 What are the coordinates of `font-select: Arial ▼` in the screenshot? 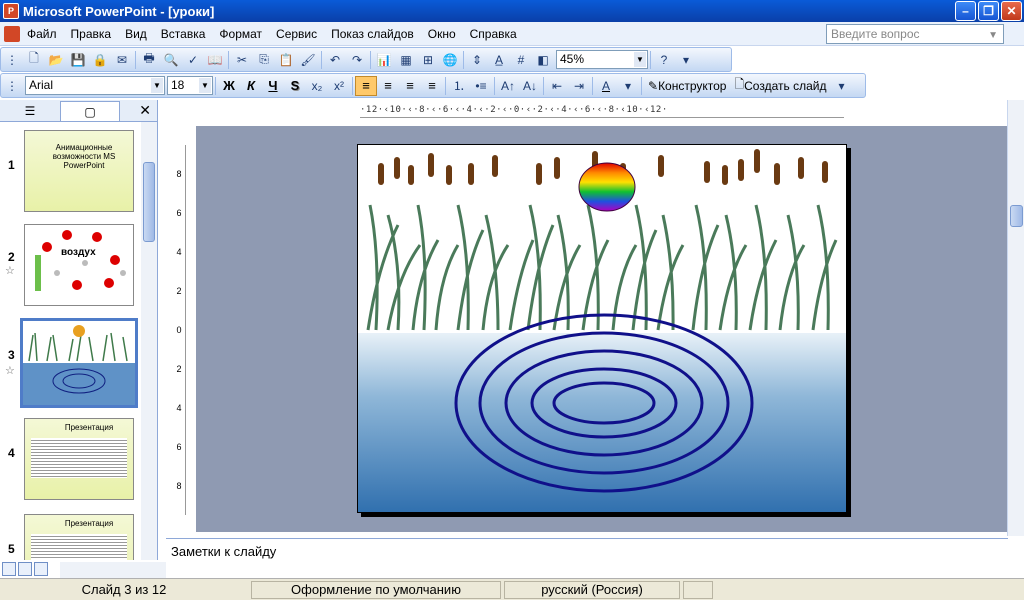 It's located at (95, 85).